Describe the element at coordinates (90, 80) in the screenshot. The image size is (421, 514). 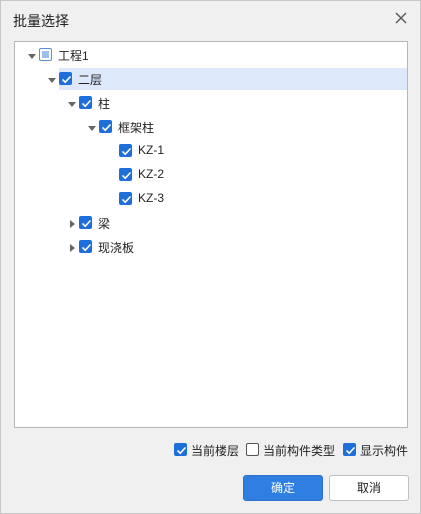
I see `tree-node-label: 二层` at that location.